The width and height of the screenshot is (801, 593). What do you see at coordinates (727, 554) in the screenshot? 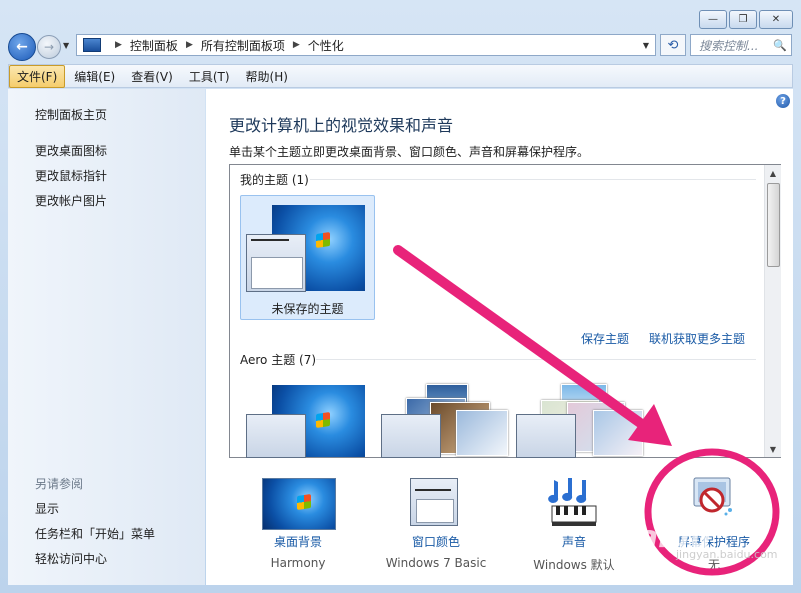
I see `watermark-site: jingyan.baidu.com` at bounding box center [727, 554].